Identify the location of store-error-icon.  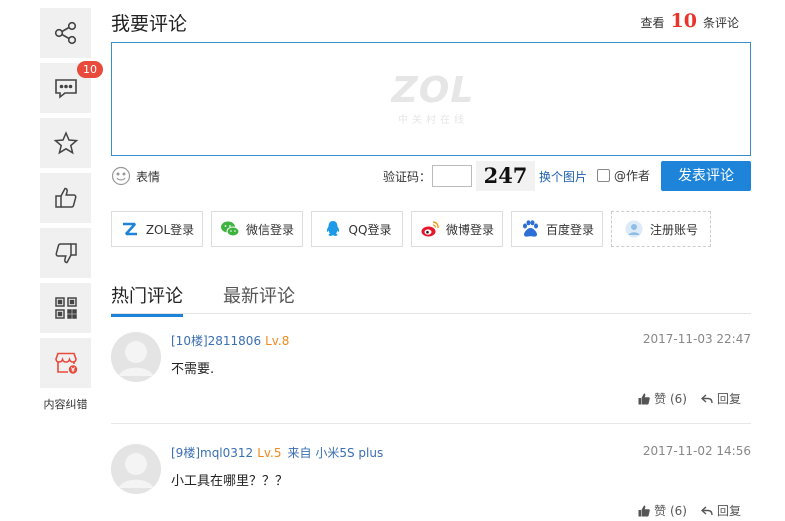
(65, 363).